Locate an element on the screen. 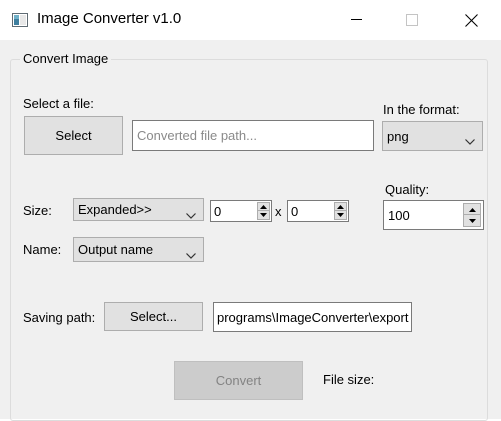 The image size is (501, 421). maximize-button is located at coordinates (412, 20).